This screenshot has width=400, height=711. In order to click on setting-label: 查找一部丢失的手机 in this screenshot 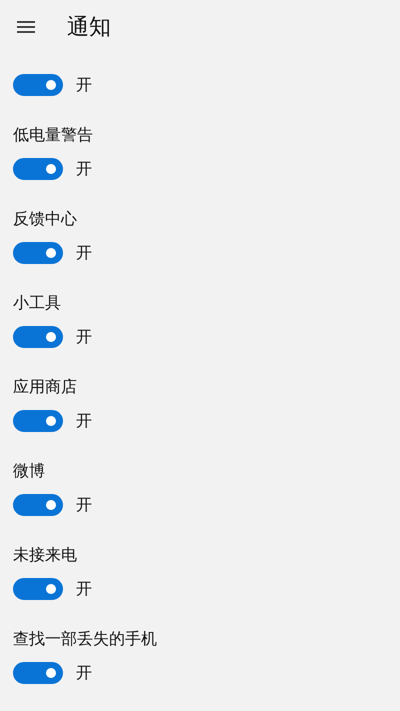, I will do `click(85, 639)`.